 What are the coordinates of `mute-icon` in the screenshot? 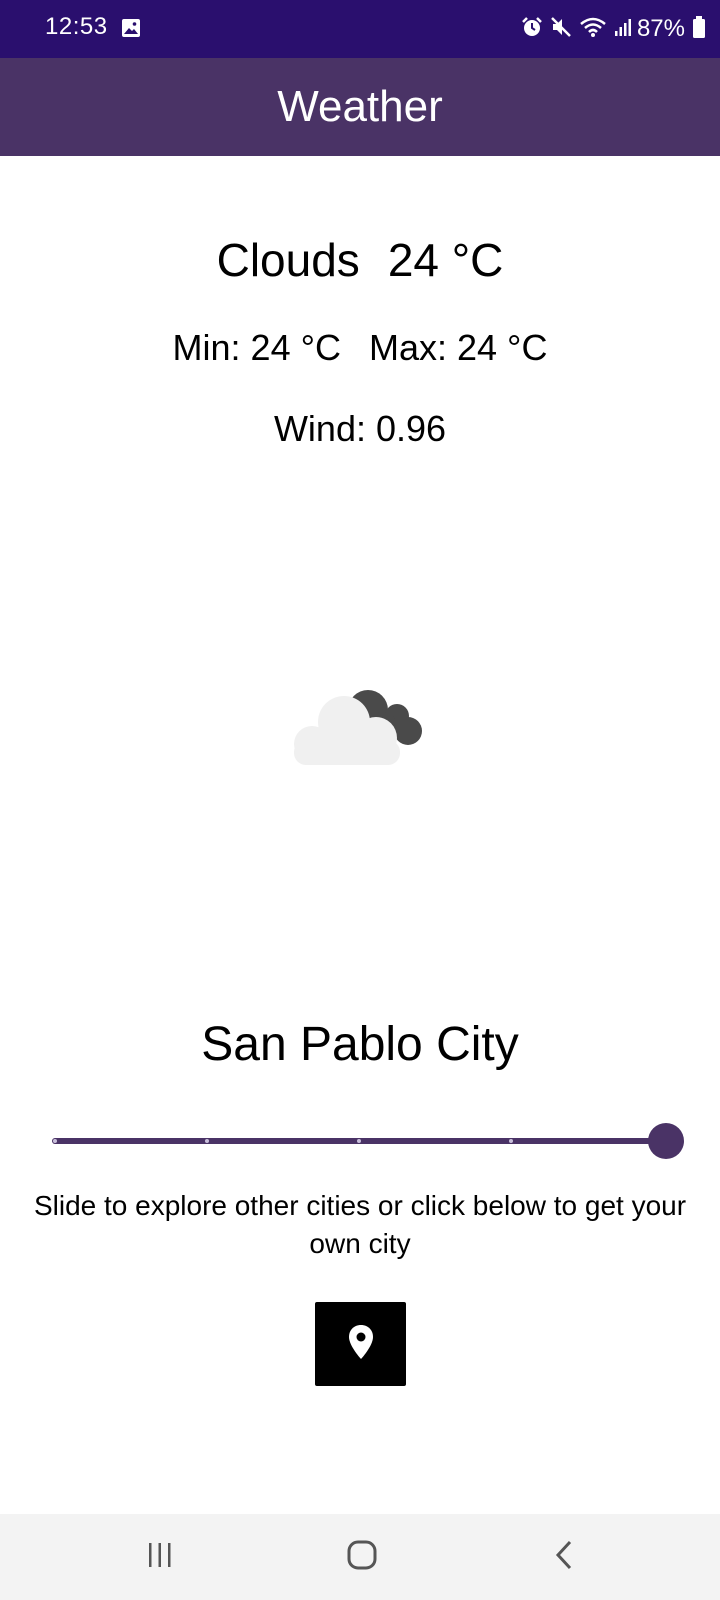 It's located at (561, 29).